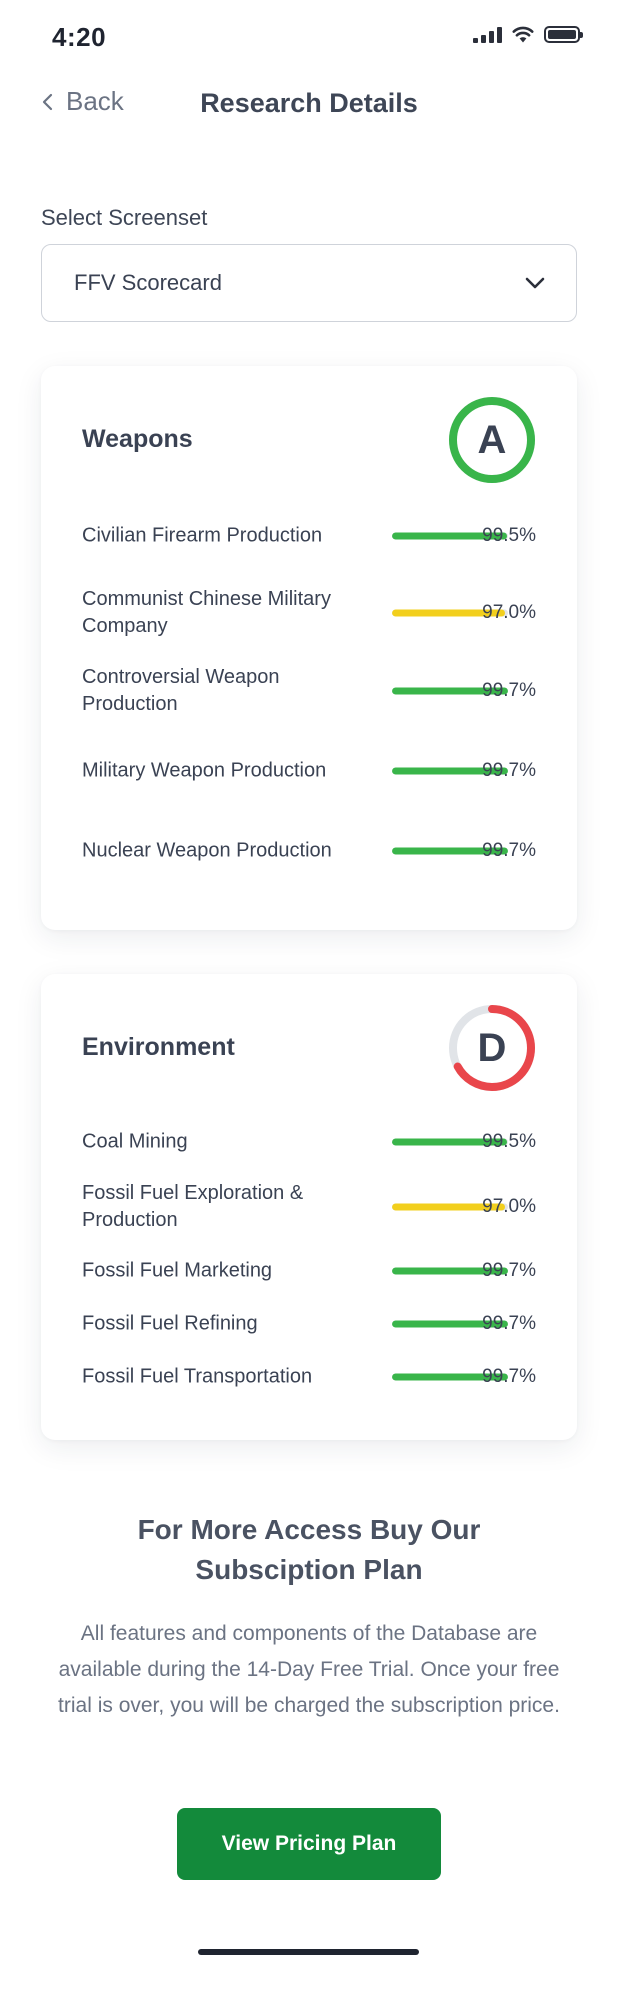 This screenshot has width=618, height=1998. I want to click on environment-row: Fossil Fuel Marketing 99.7%, so click(309, 1271).